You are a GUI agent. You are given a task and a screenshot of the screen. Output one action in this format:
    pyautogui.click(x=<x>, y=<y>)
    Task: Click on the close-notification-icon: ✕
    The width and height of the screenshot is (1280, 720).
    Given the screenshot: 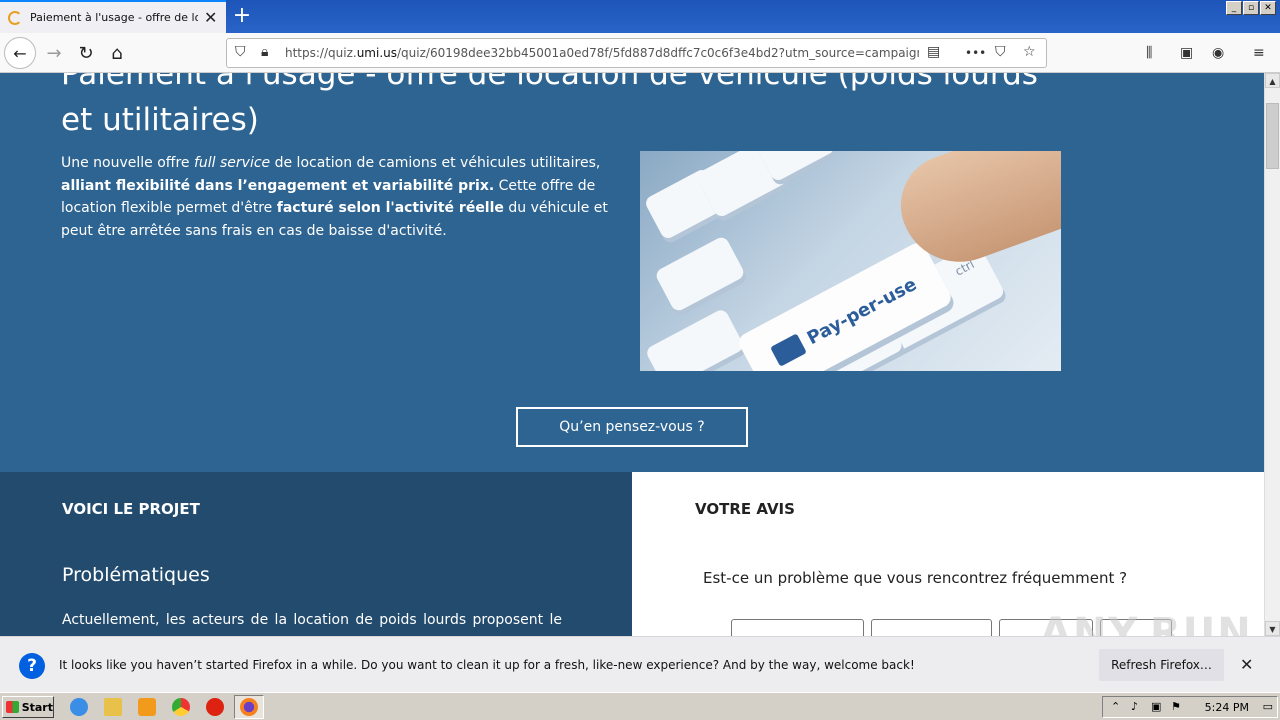 What is the action you would take?
    pyautogui.click(x=1246, y=664)
    